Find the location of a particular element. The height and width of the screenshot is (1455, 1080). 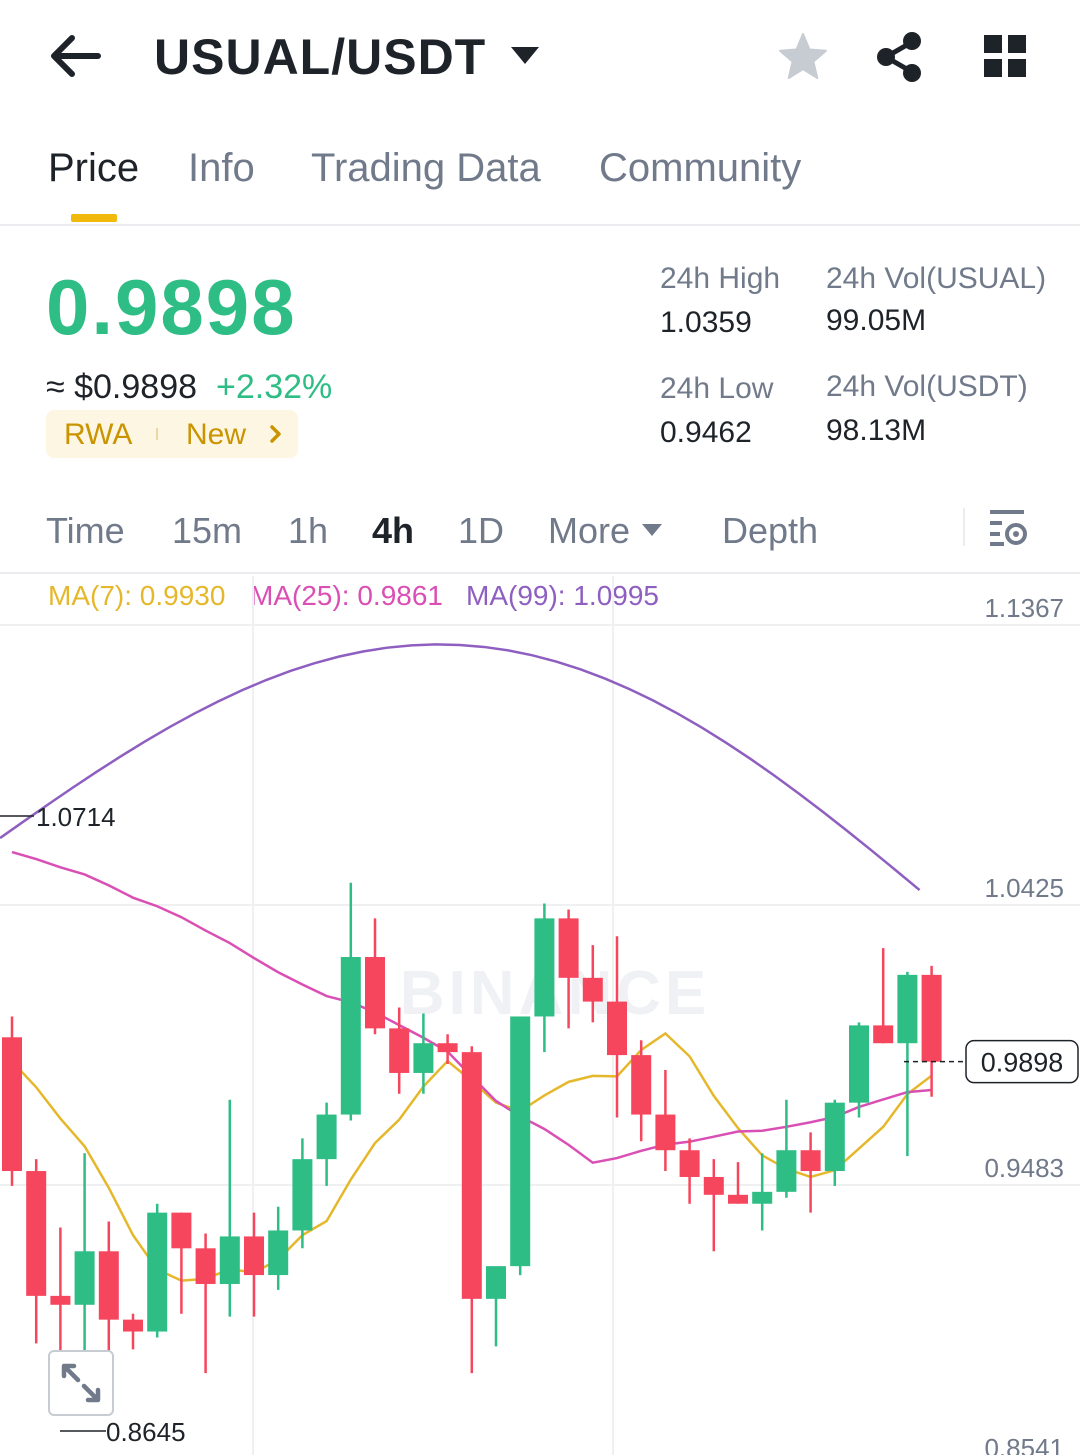

tab-trading-data: Trading Data is located at coordinates (426, 168).